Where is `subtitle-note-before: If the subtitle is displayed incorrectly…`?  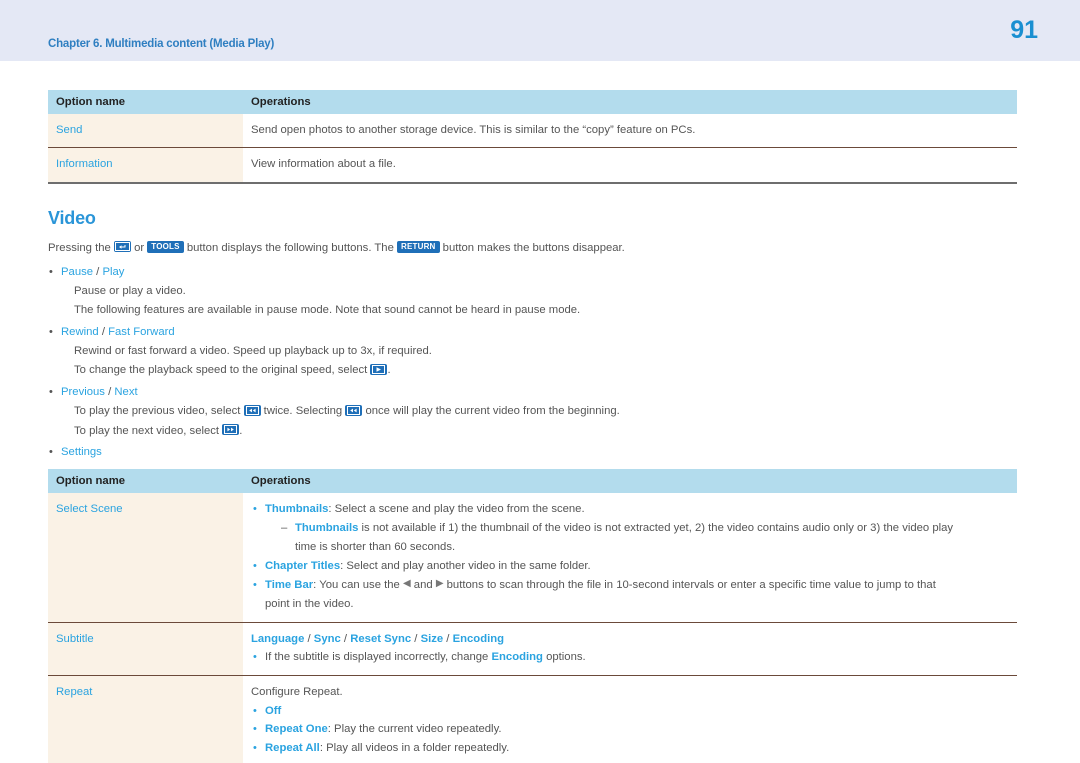
subtitle-note-before: If the subtitle is displayed incorrectly… is located at coordinates (378, 657).